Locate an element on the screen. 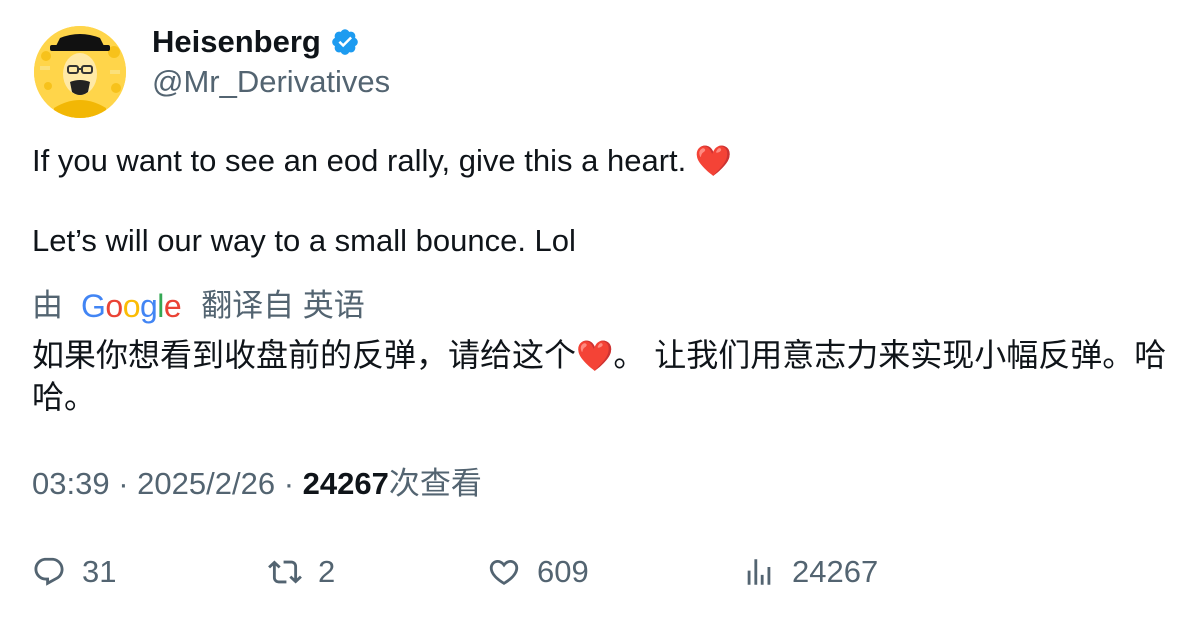  tweet-date: 2025/2/26 is located at coordinates (206, 483).